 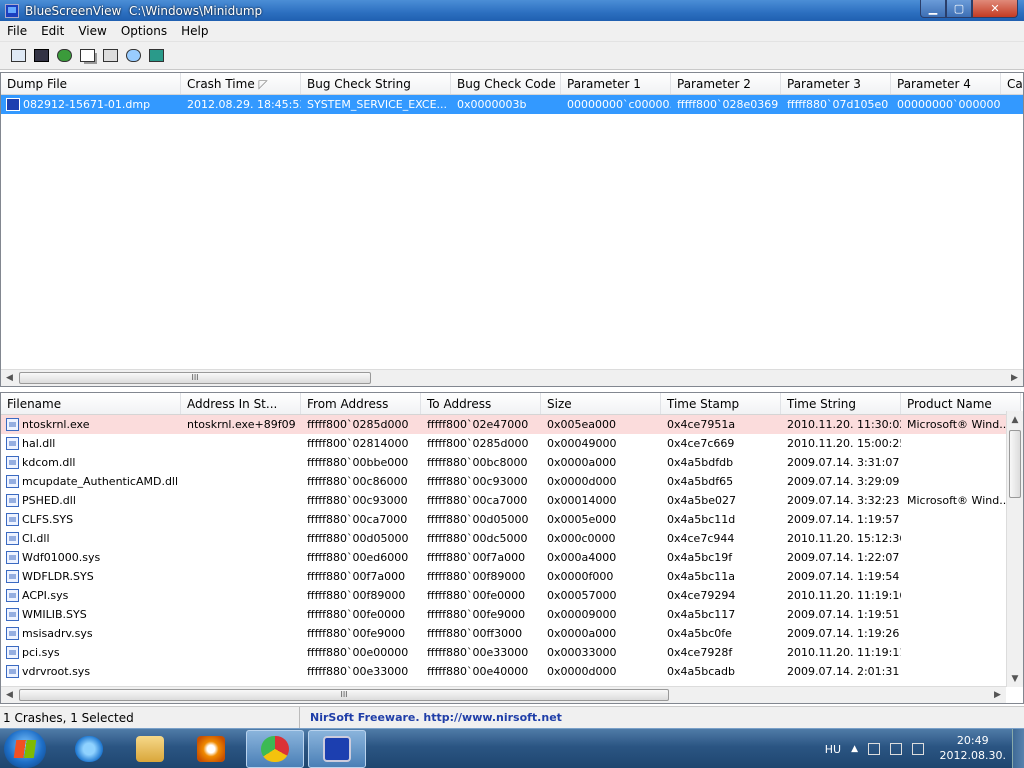 I want to click on find-icon, so click(x=133, y=55).